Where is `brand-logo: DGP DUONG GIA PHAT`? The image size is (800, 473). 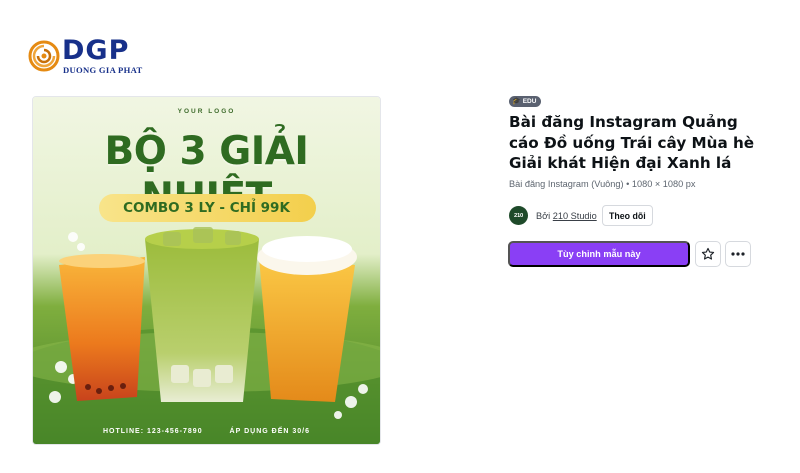
brand-logo: DGP DUONG GIA PHAT is located at coordinates (93, 55).